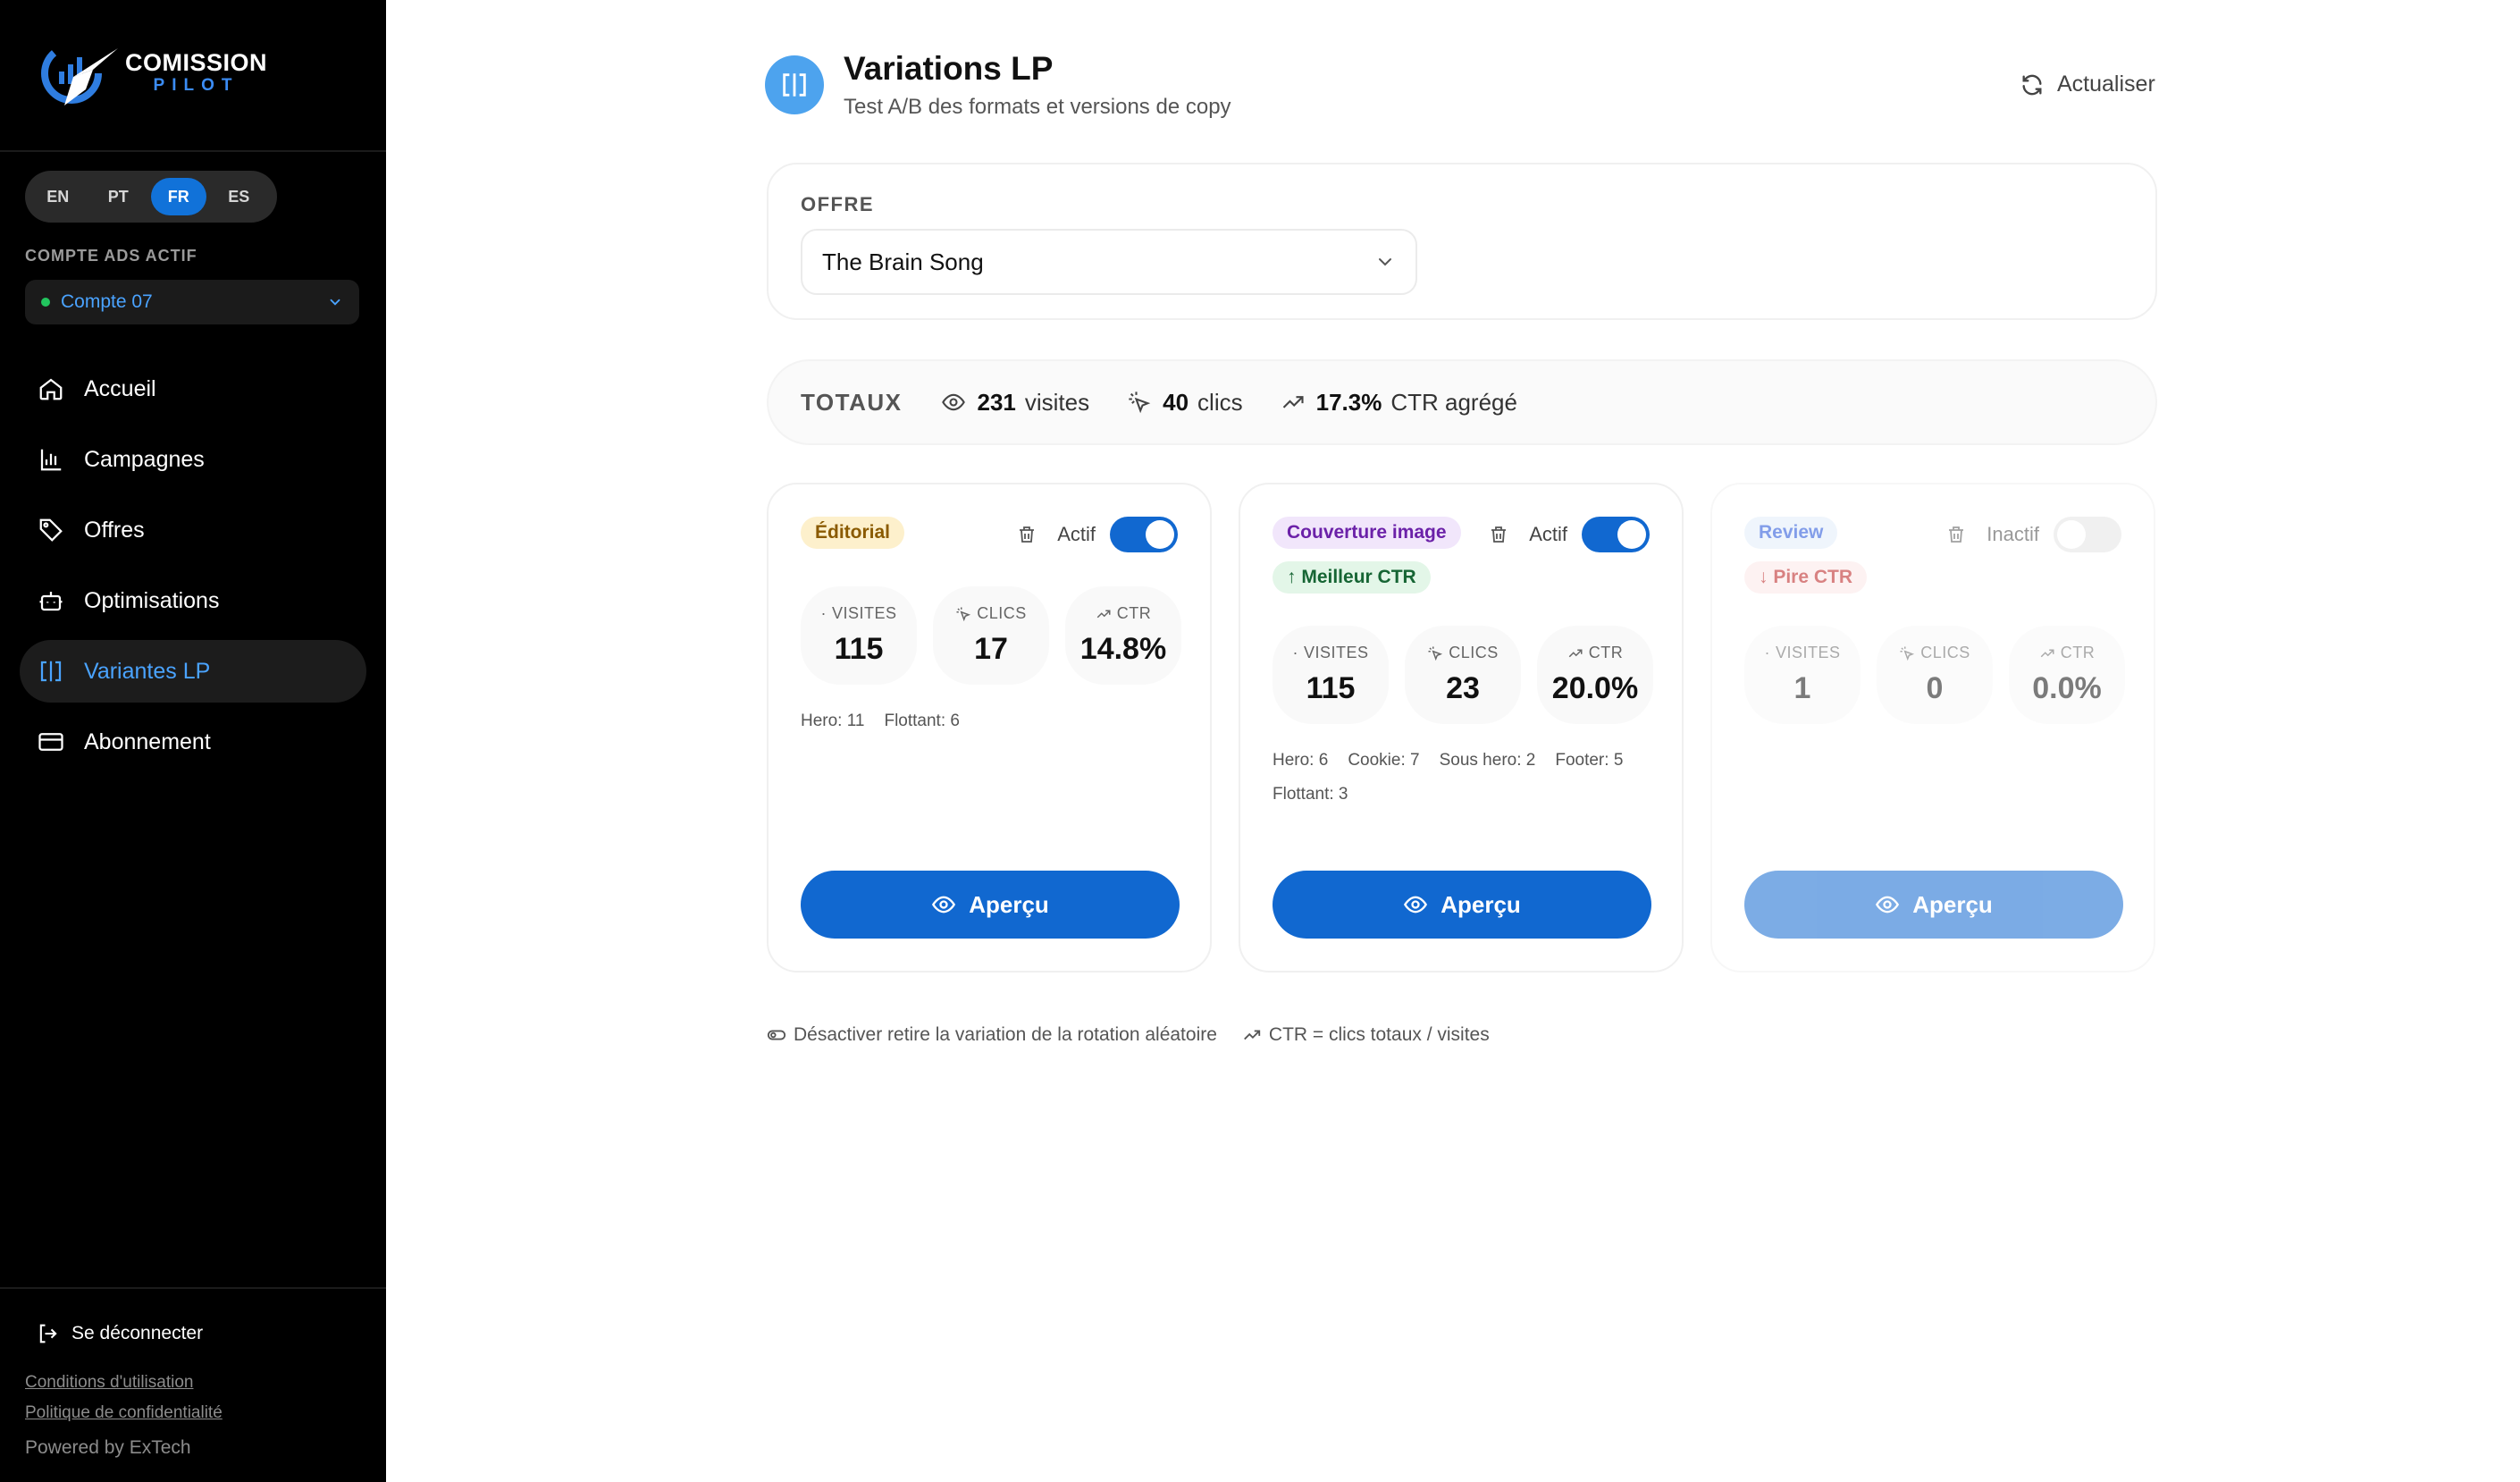  Describe the element at coordinates (859, 635) in the screenshot. I see `stat-visits: · VISITES 115` at that location.